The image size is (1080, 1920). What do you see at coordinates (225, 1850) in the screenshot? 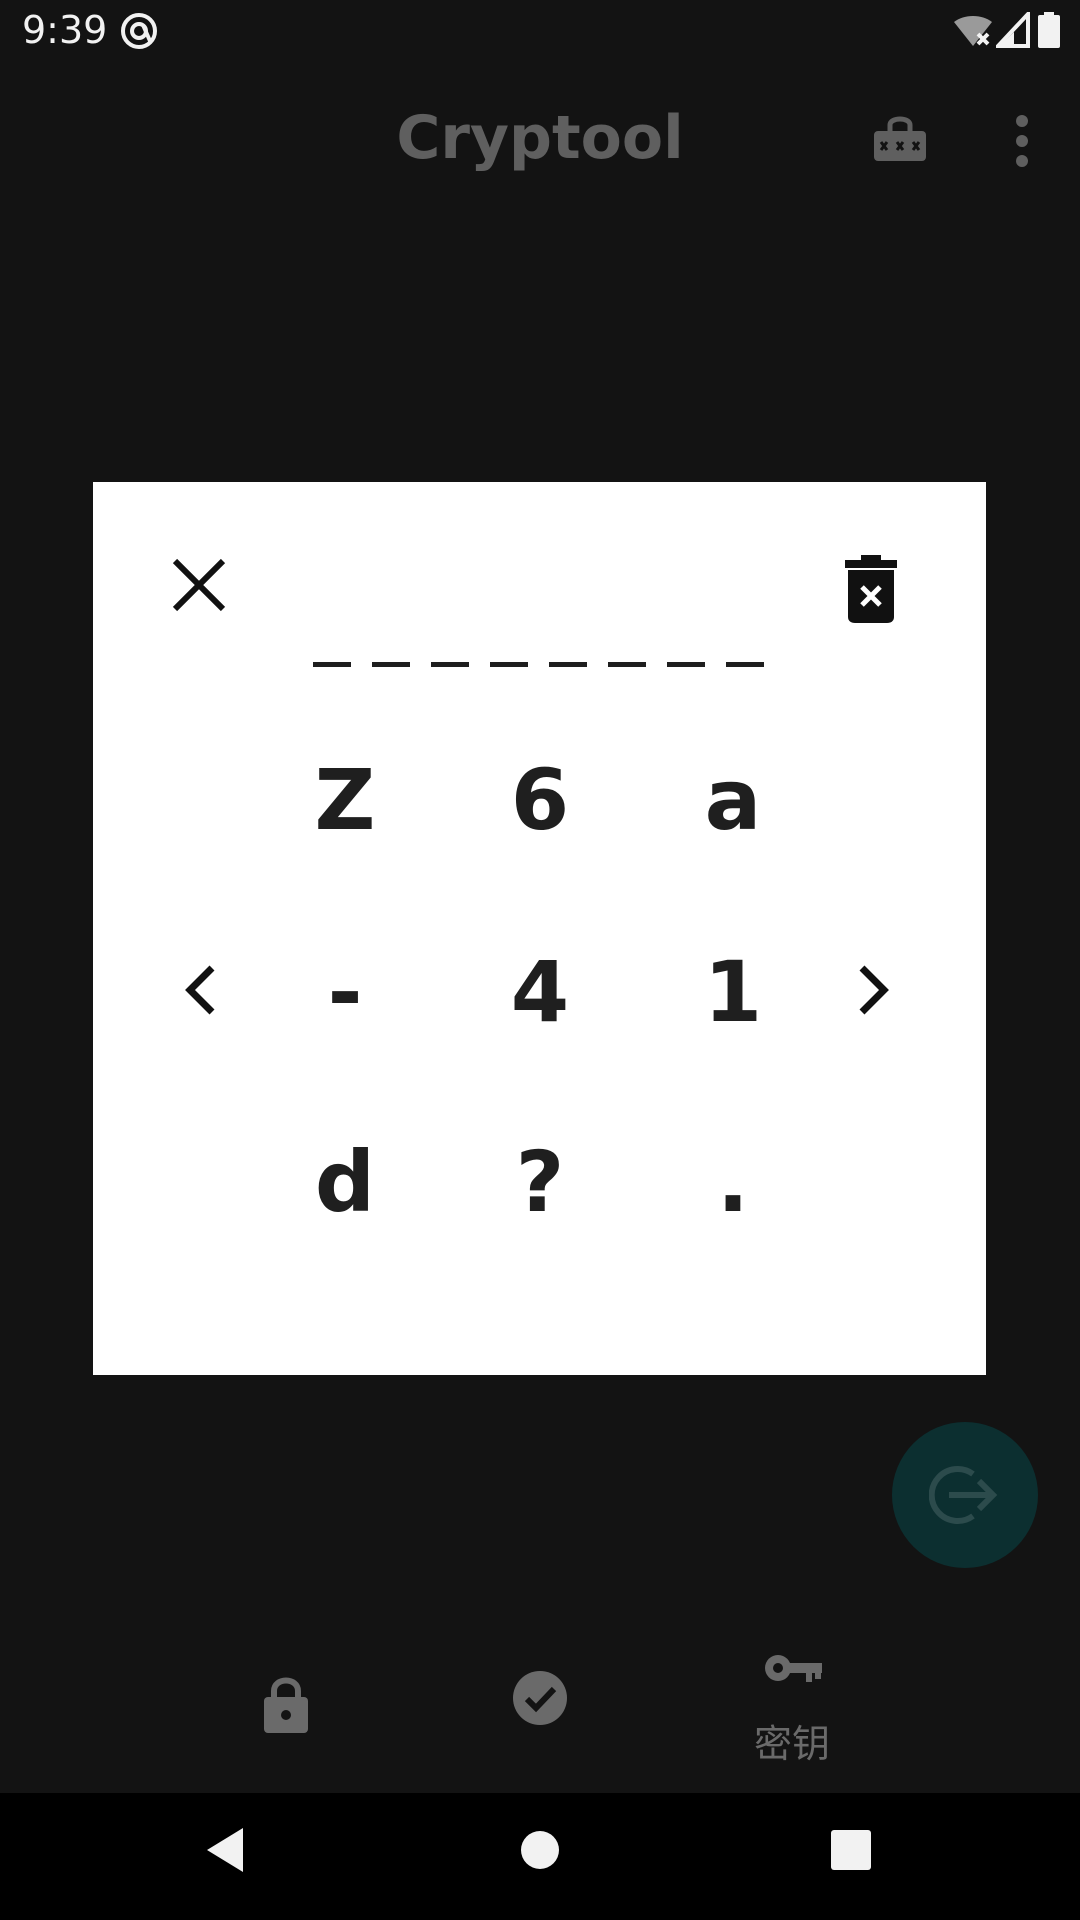
I see `back-icon` at bounding box center [225, 1850].